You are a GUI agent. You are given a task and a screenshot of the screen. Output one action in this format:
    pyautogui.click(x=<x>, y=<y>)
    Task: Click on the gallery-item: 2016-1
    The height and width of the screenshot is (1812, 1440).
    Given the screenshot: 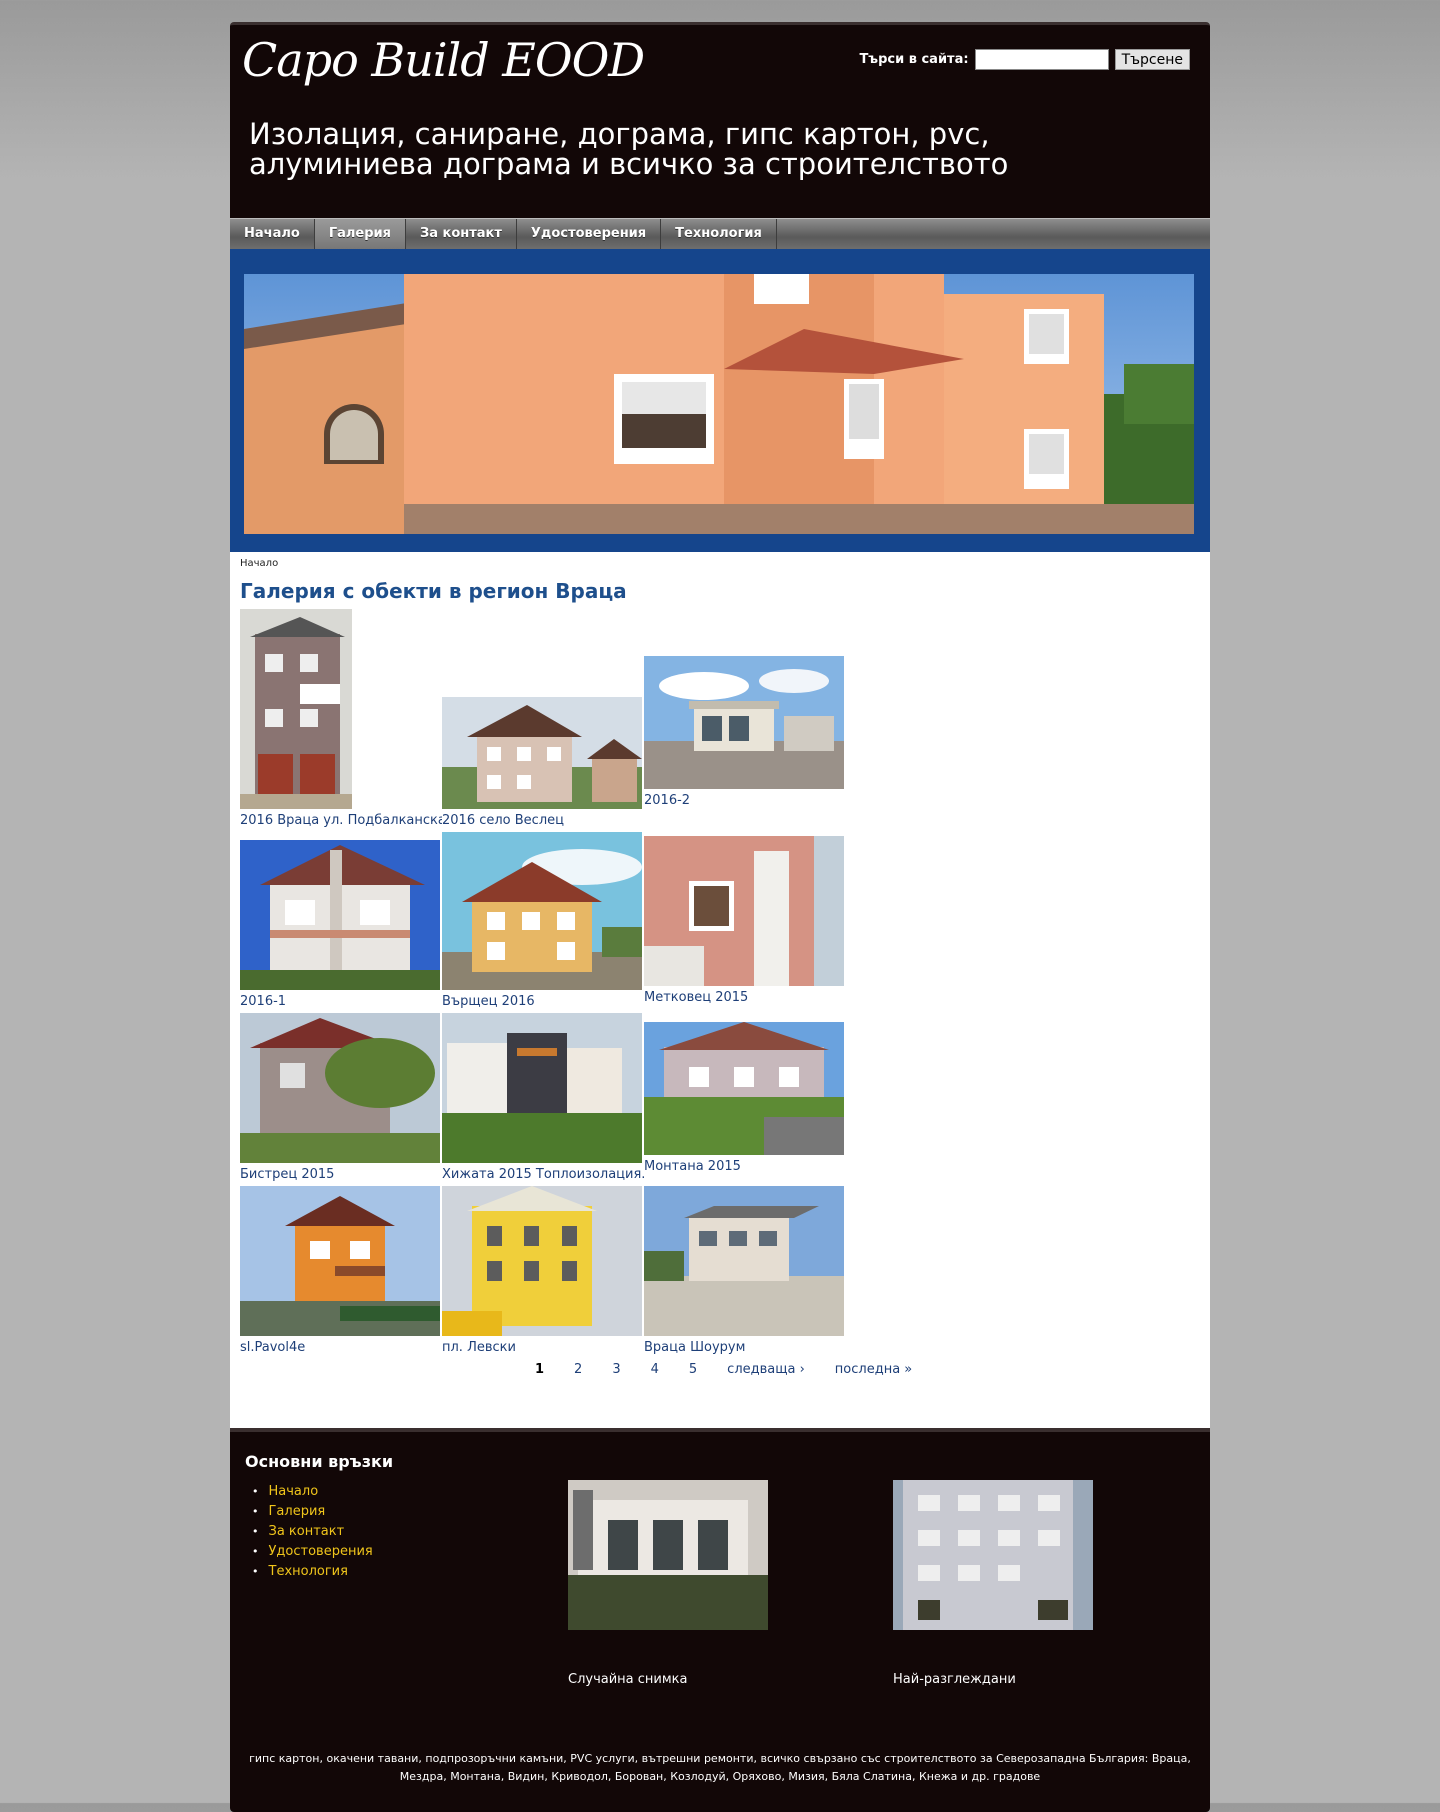 What is the action you would take?
    pyautogui.click(x=341, y=924)
    